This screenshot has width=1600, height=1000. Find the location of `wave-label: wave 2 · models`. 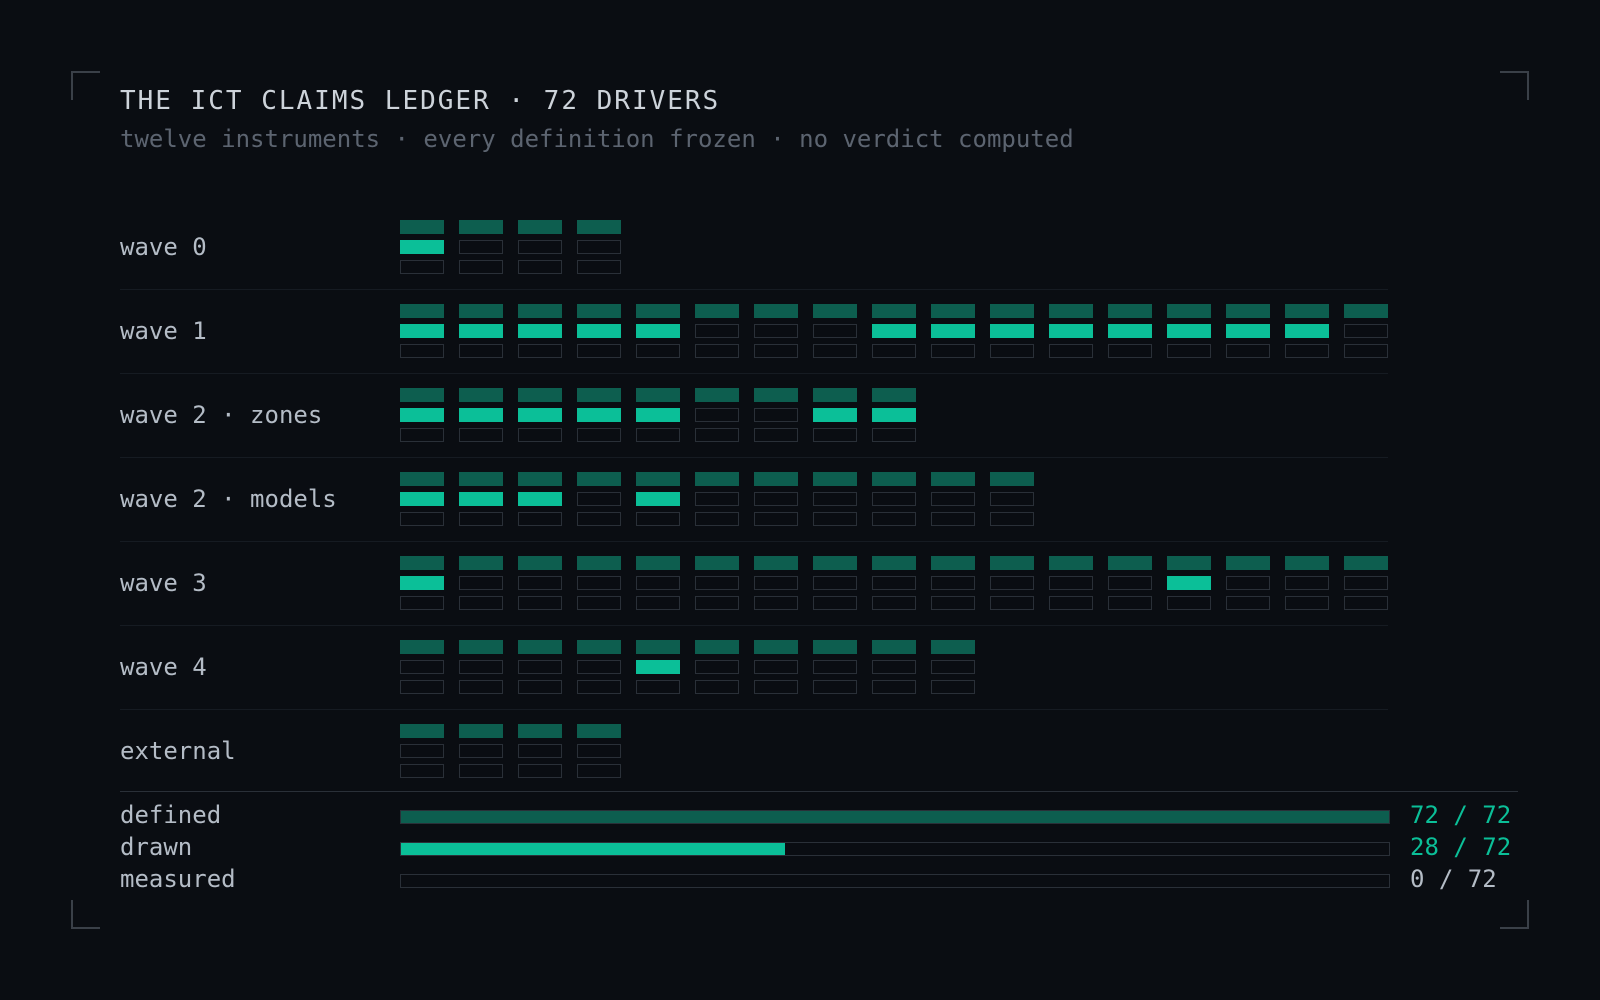

wave-label: wave 2 · models is located at coordinates (228, 499).